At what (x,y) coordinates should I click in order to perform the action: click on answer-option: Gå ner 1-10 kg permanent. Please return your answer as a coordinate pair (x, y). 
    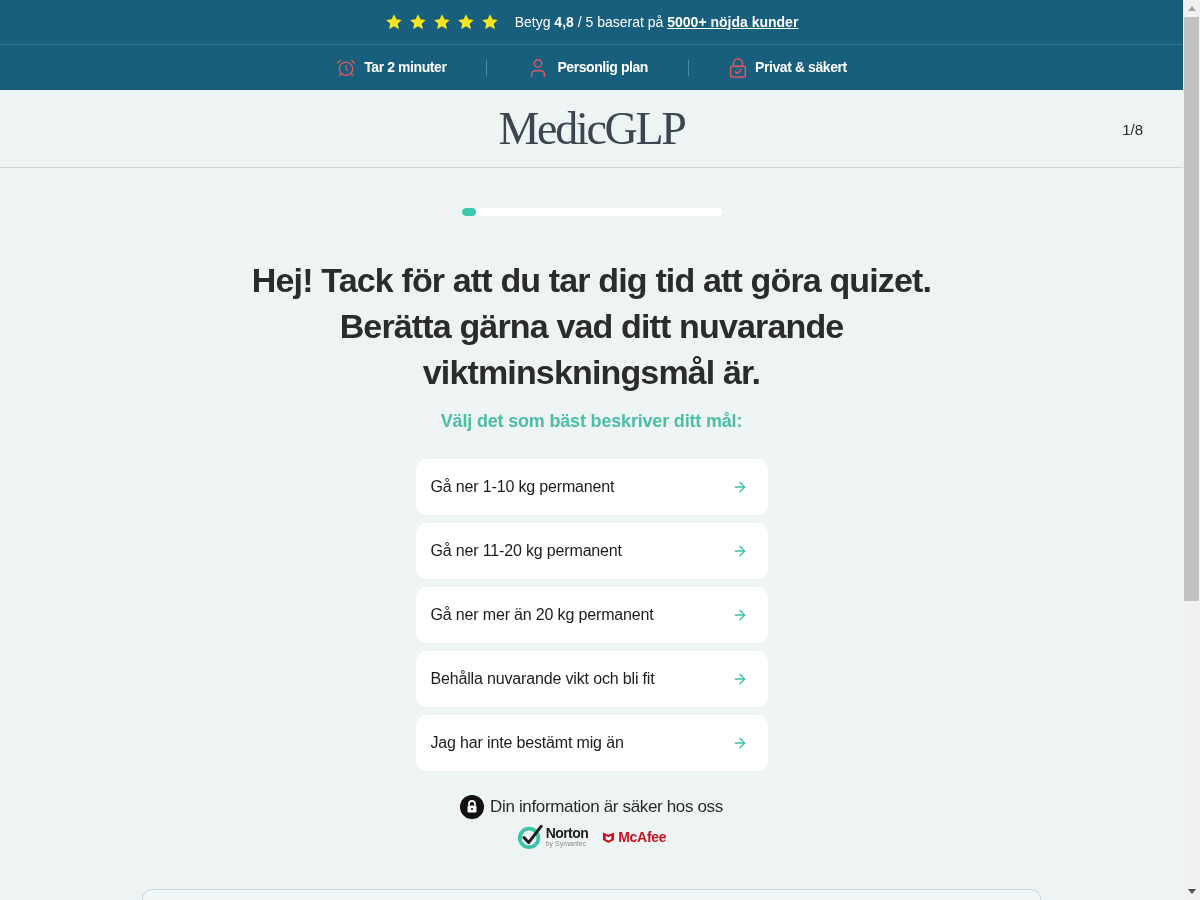
    Looking at the image, I should click on (591, 487).